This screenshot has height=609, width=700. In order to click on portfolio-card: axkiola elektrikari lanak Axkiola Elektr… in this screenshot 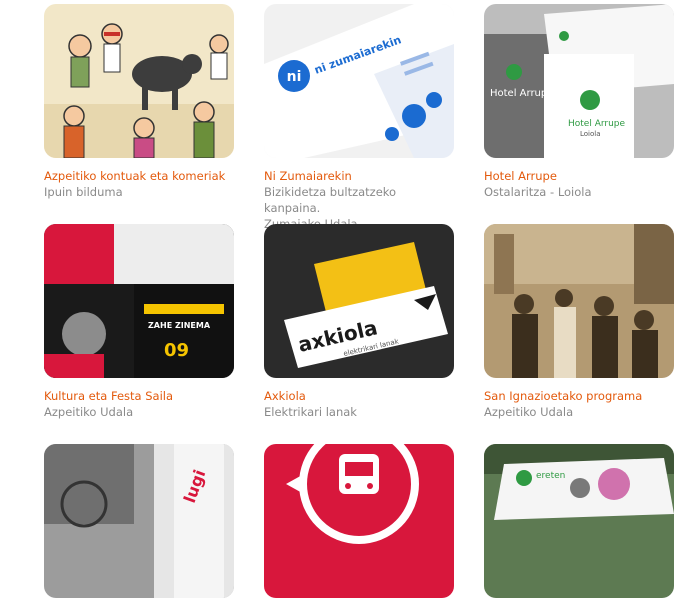, I will do `click(359, 322)`.